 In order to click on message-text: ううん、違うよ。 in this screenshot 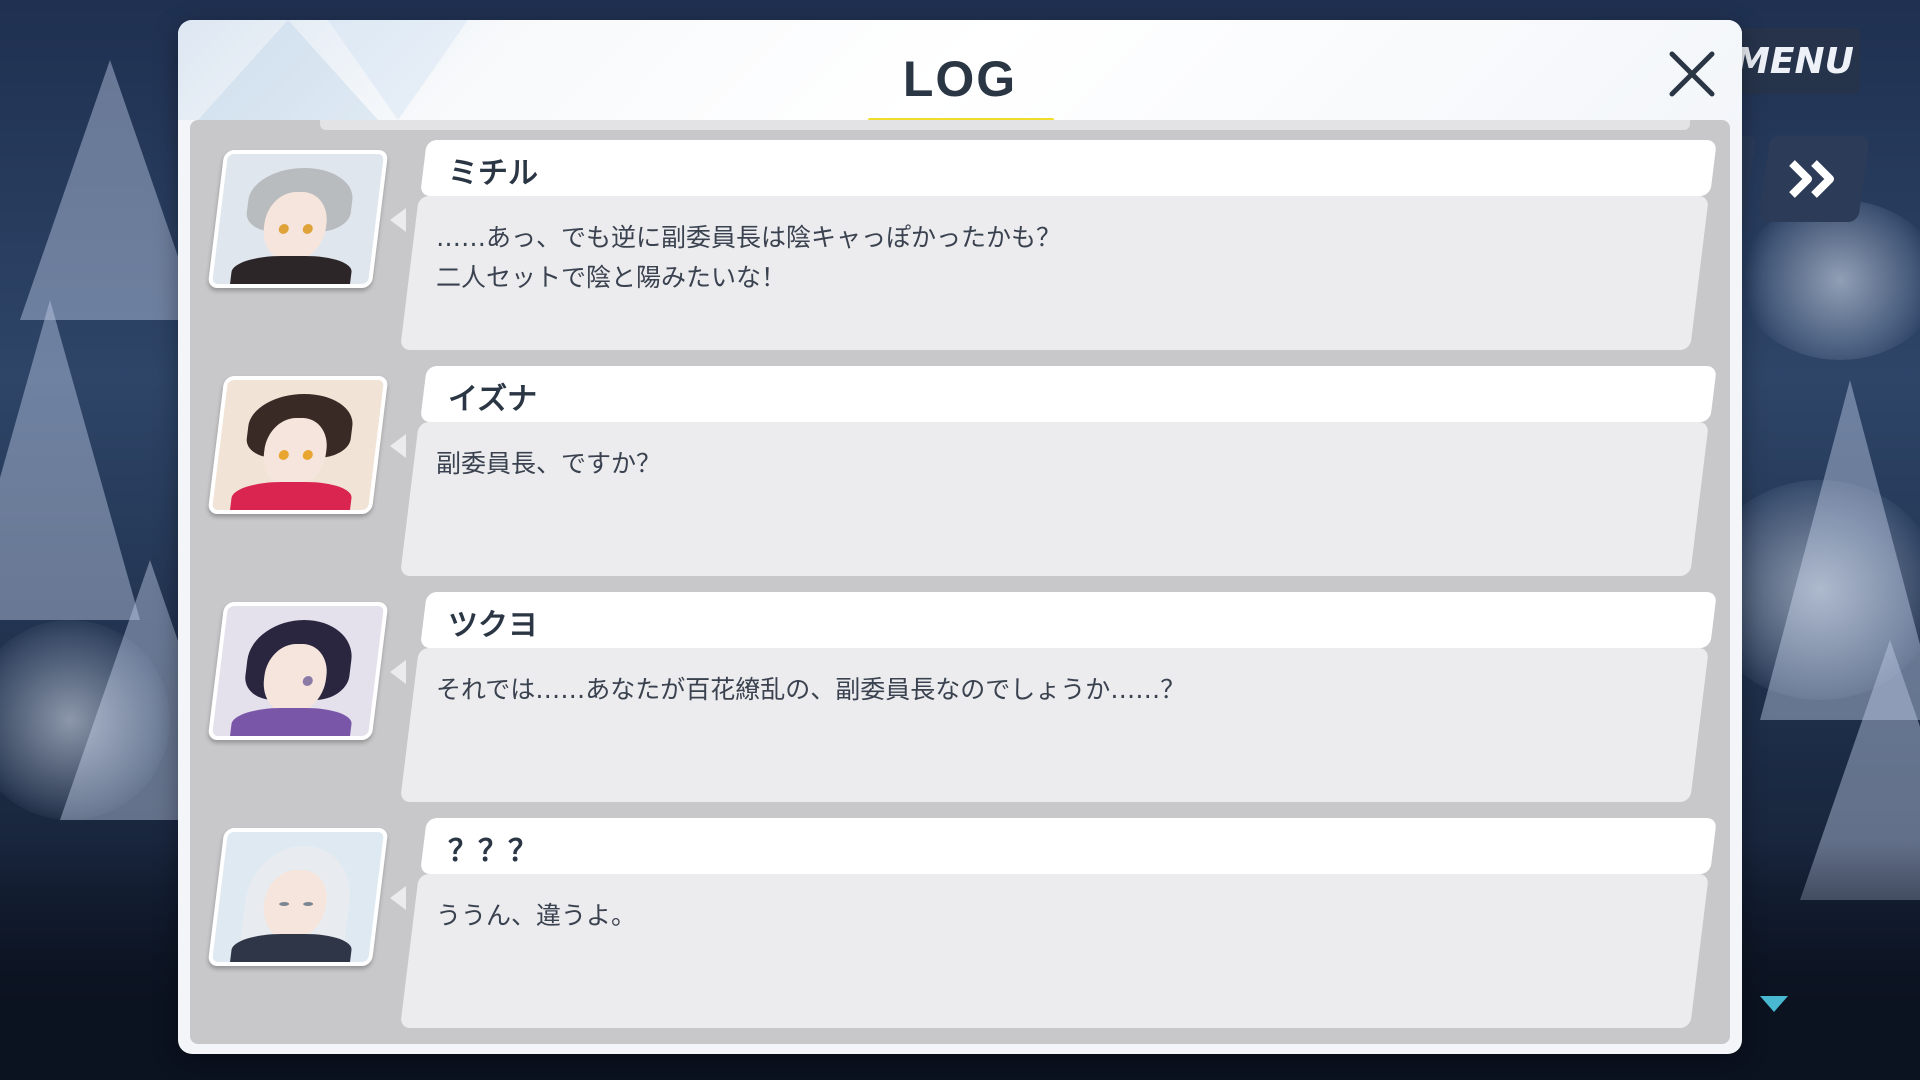, I will do `click(536, 915)`.